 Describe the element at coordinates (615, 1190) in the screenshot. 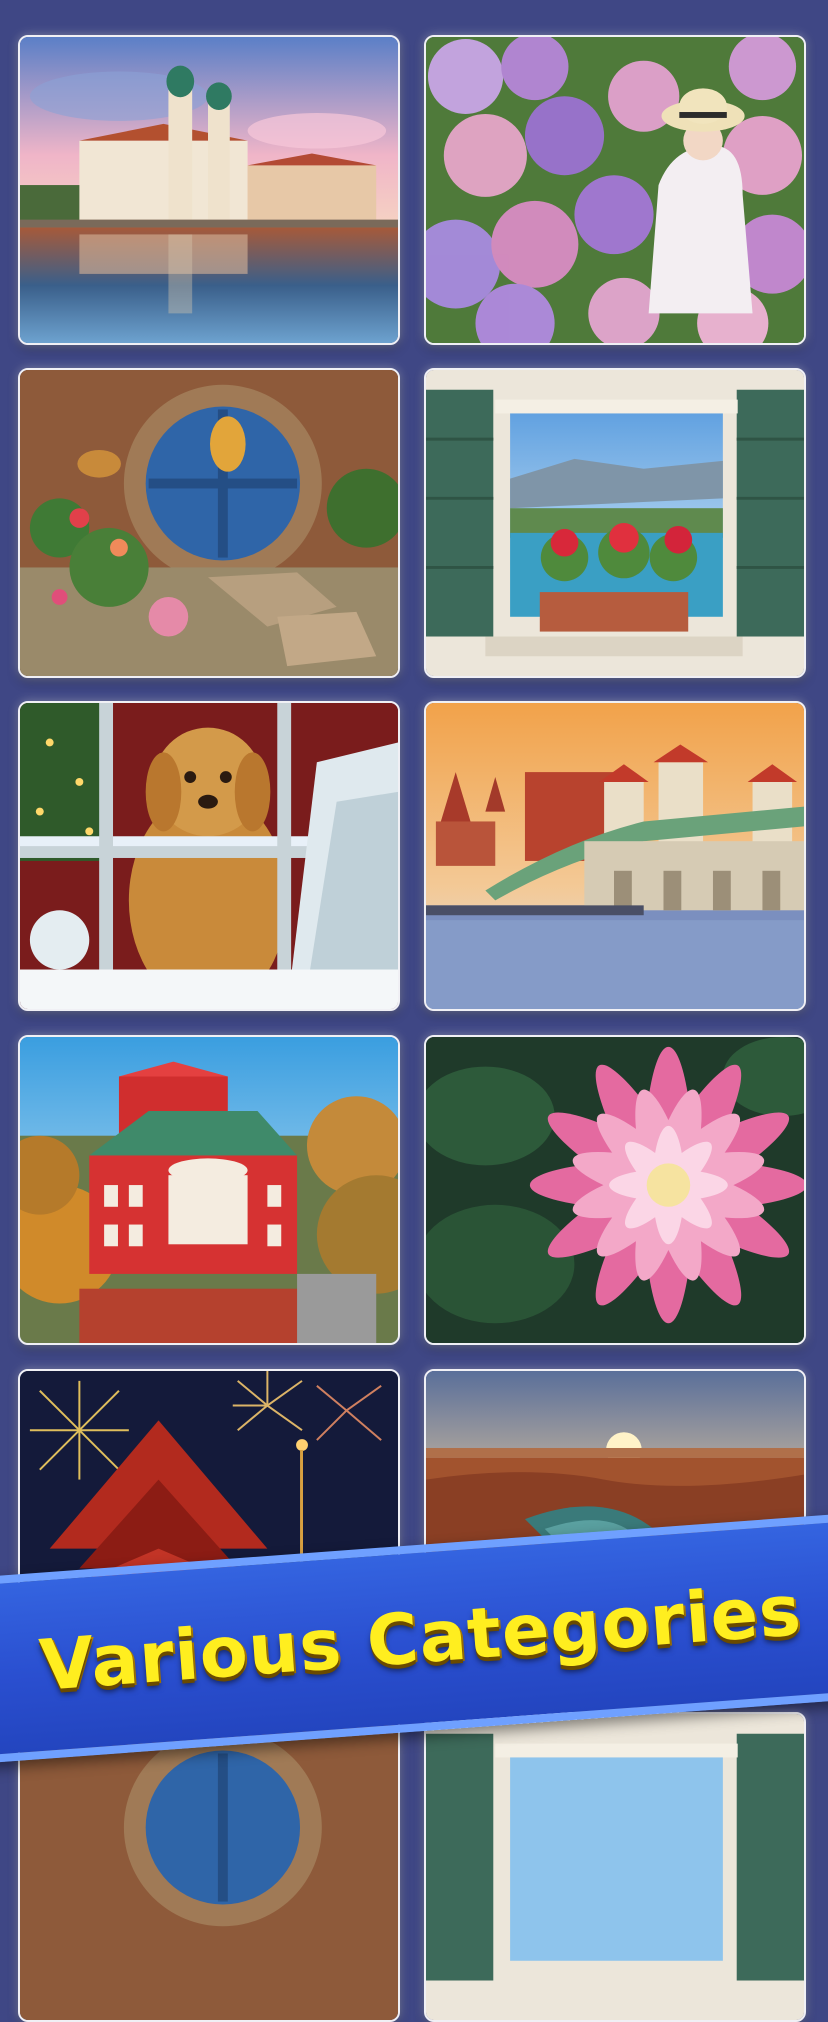

I see `puzzle-tile-pink-dahlia` at that location.